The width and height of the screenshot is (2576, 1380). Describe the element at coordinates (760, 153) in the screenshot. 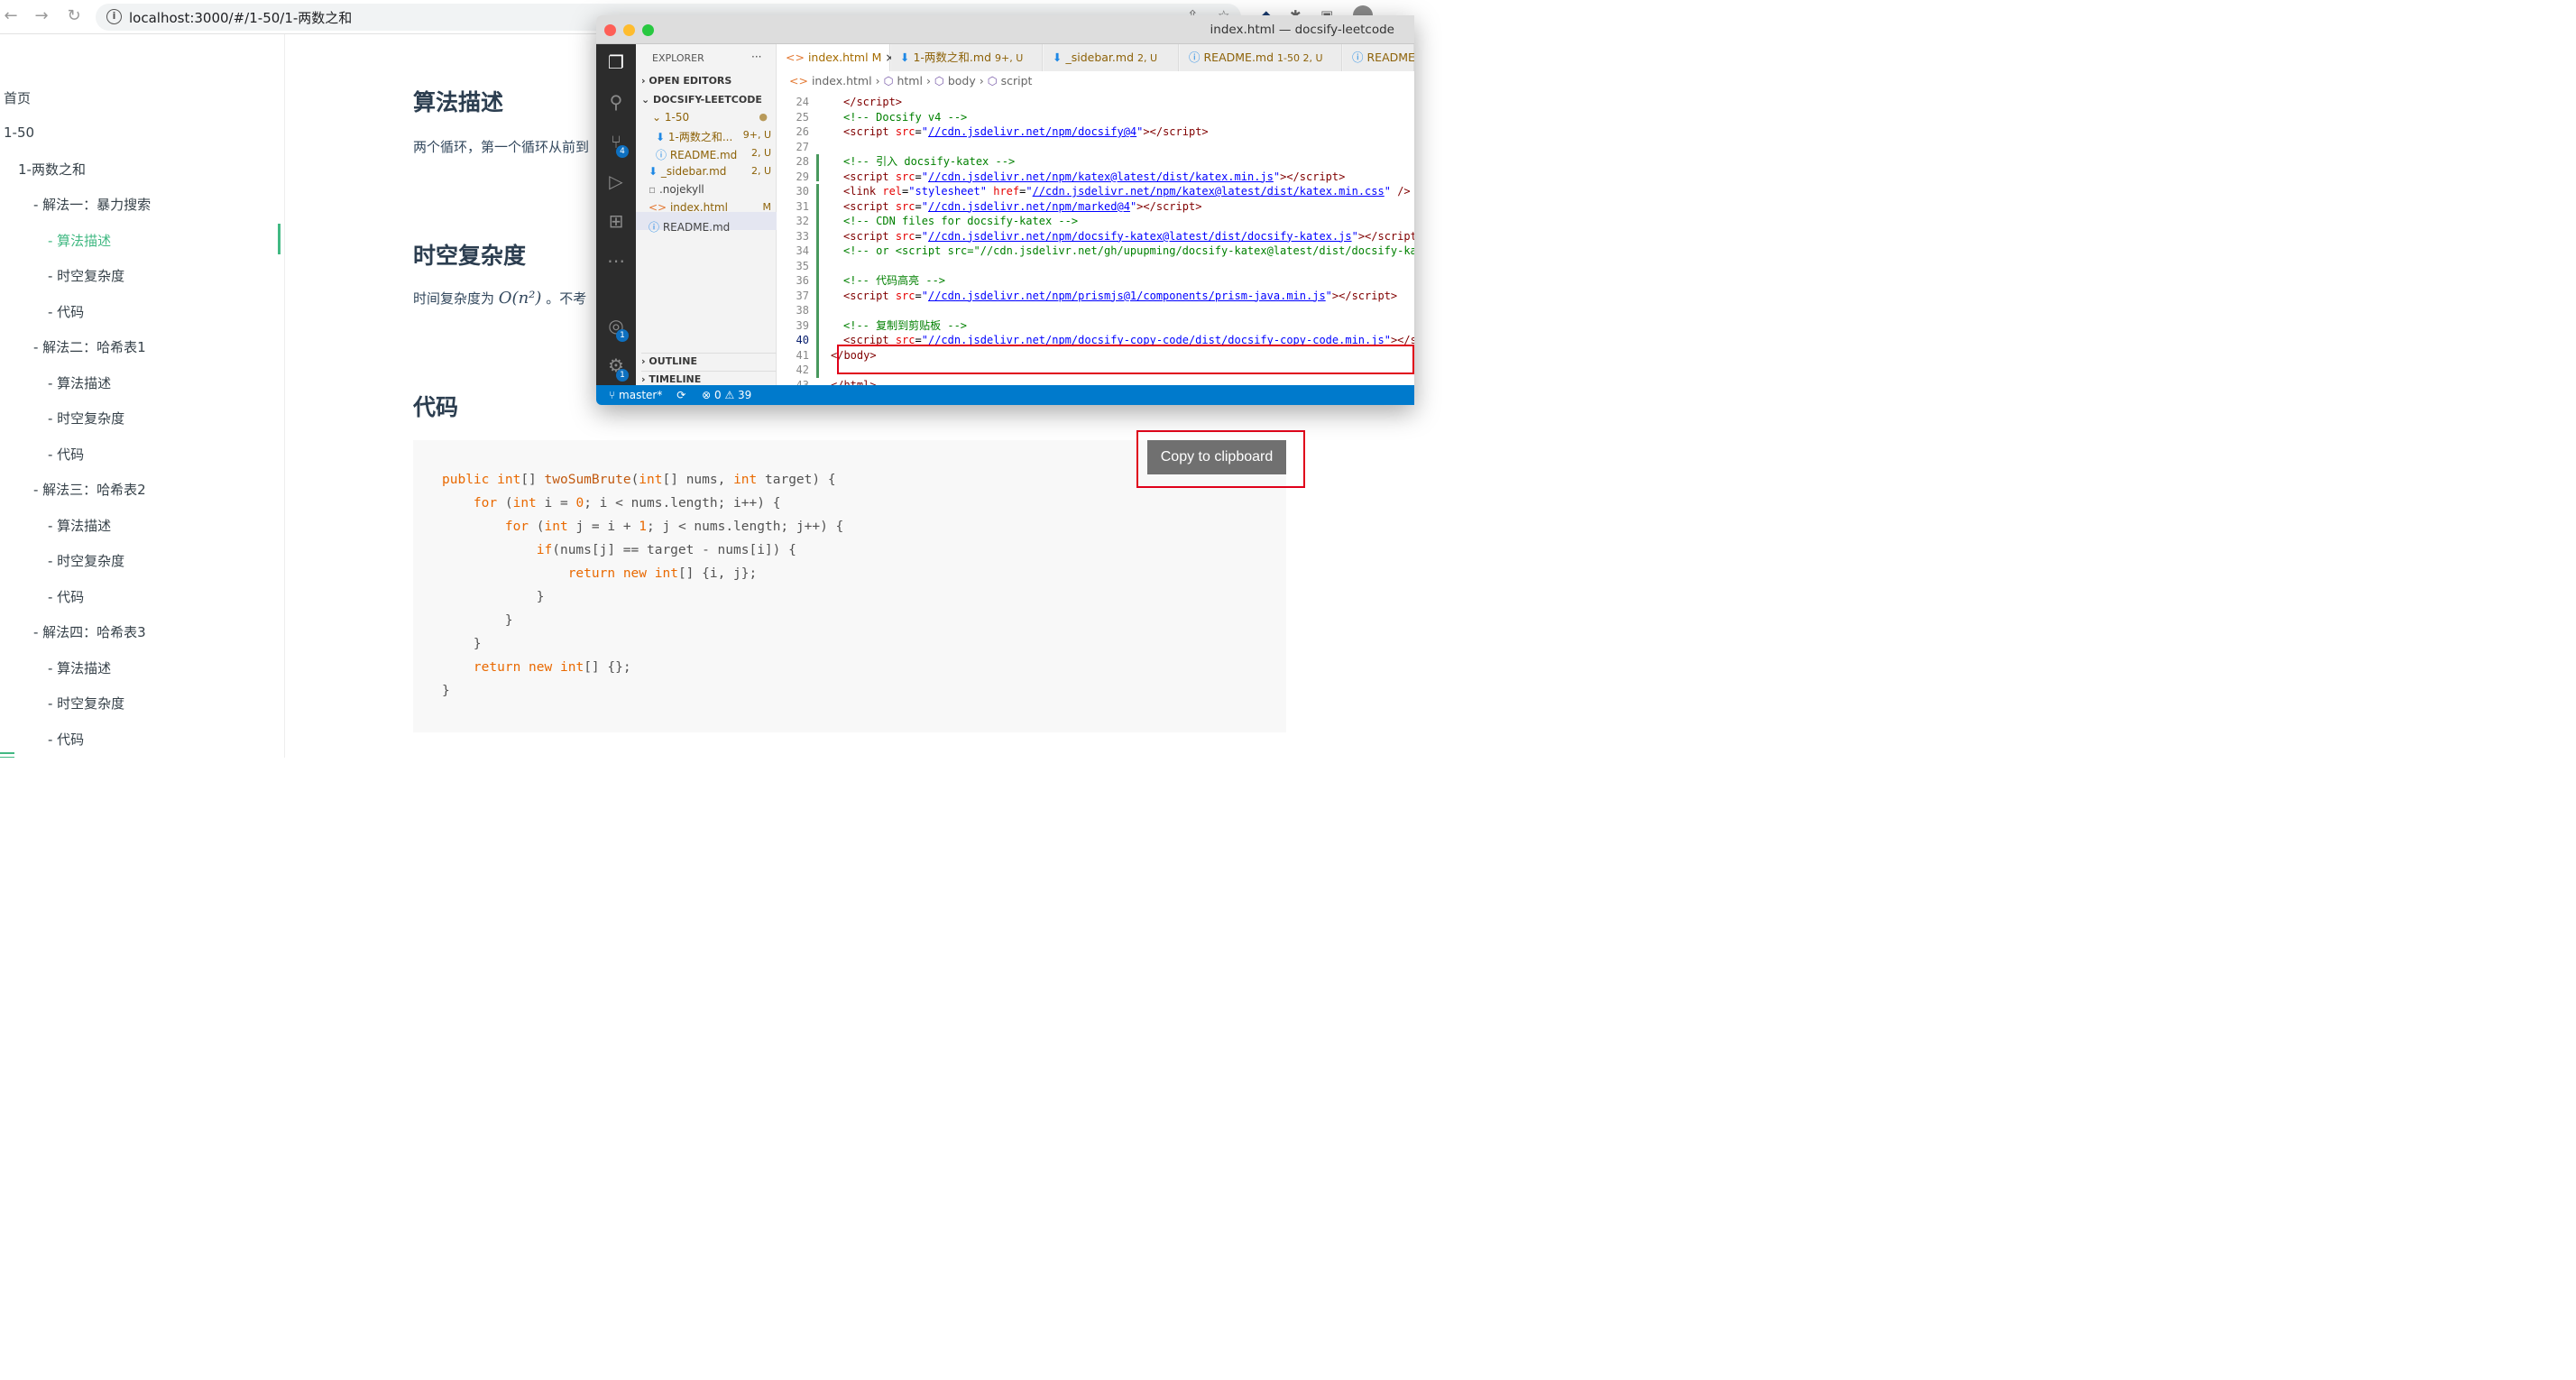

I see `file-status: 2, U` at that location.